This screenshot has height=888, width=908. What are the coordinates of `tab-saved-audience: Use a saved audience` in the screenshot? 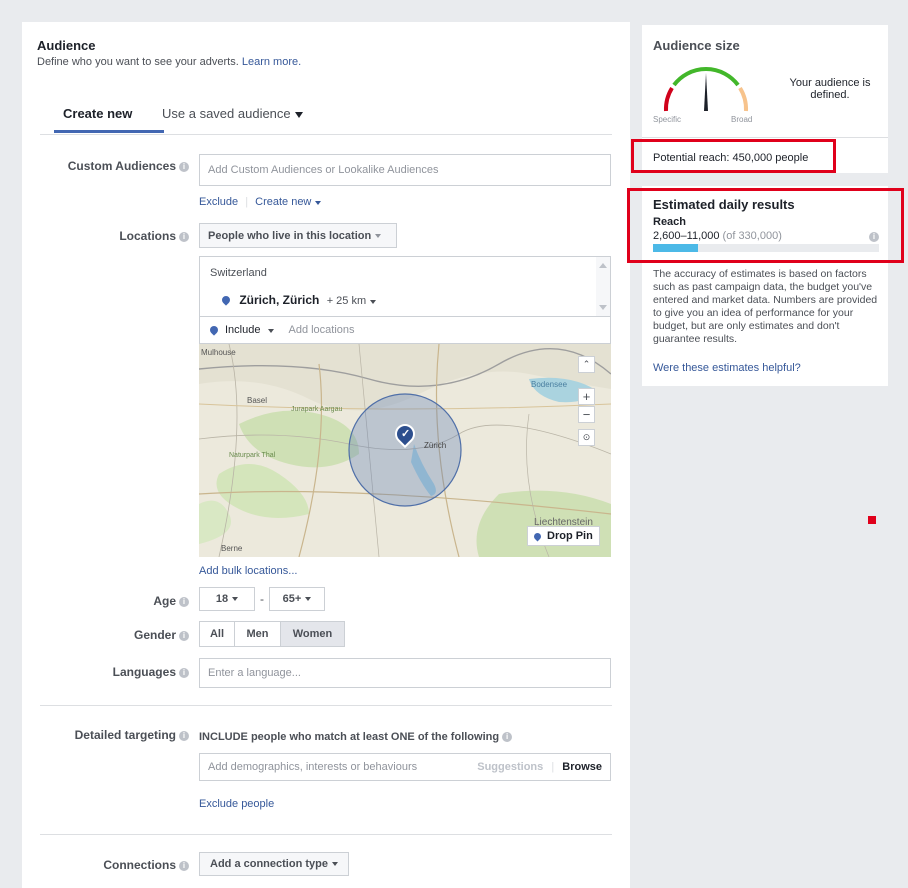 It's located at (232, 113).